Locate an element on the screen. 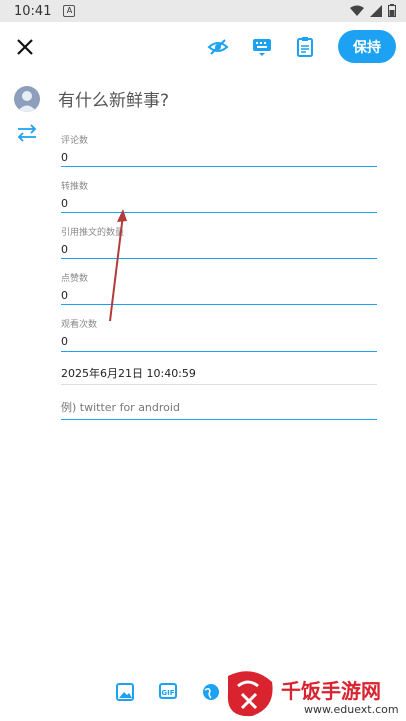  date-underline is located at coordinates (219, 384).